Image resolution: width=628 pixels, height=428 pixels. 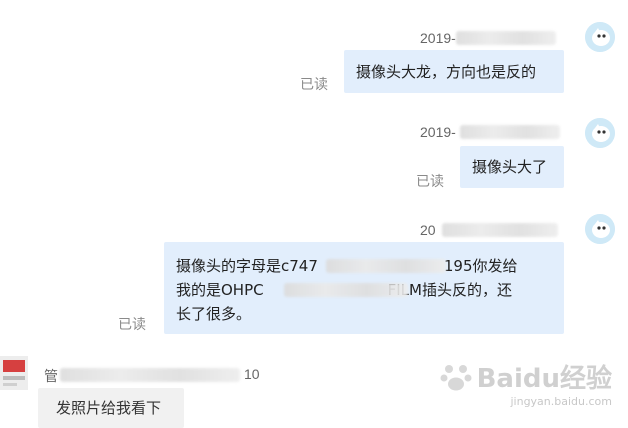 I want to click on message-text-line1-tail: 195你发给, so click(x=480, y=266).